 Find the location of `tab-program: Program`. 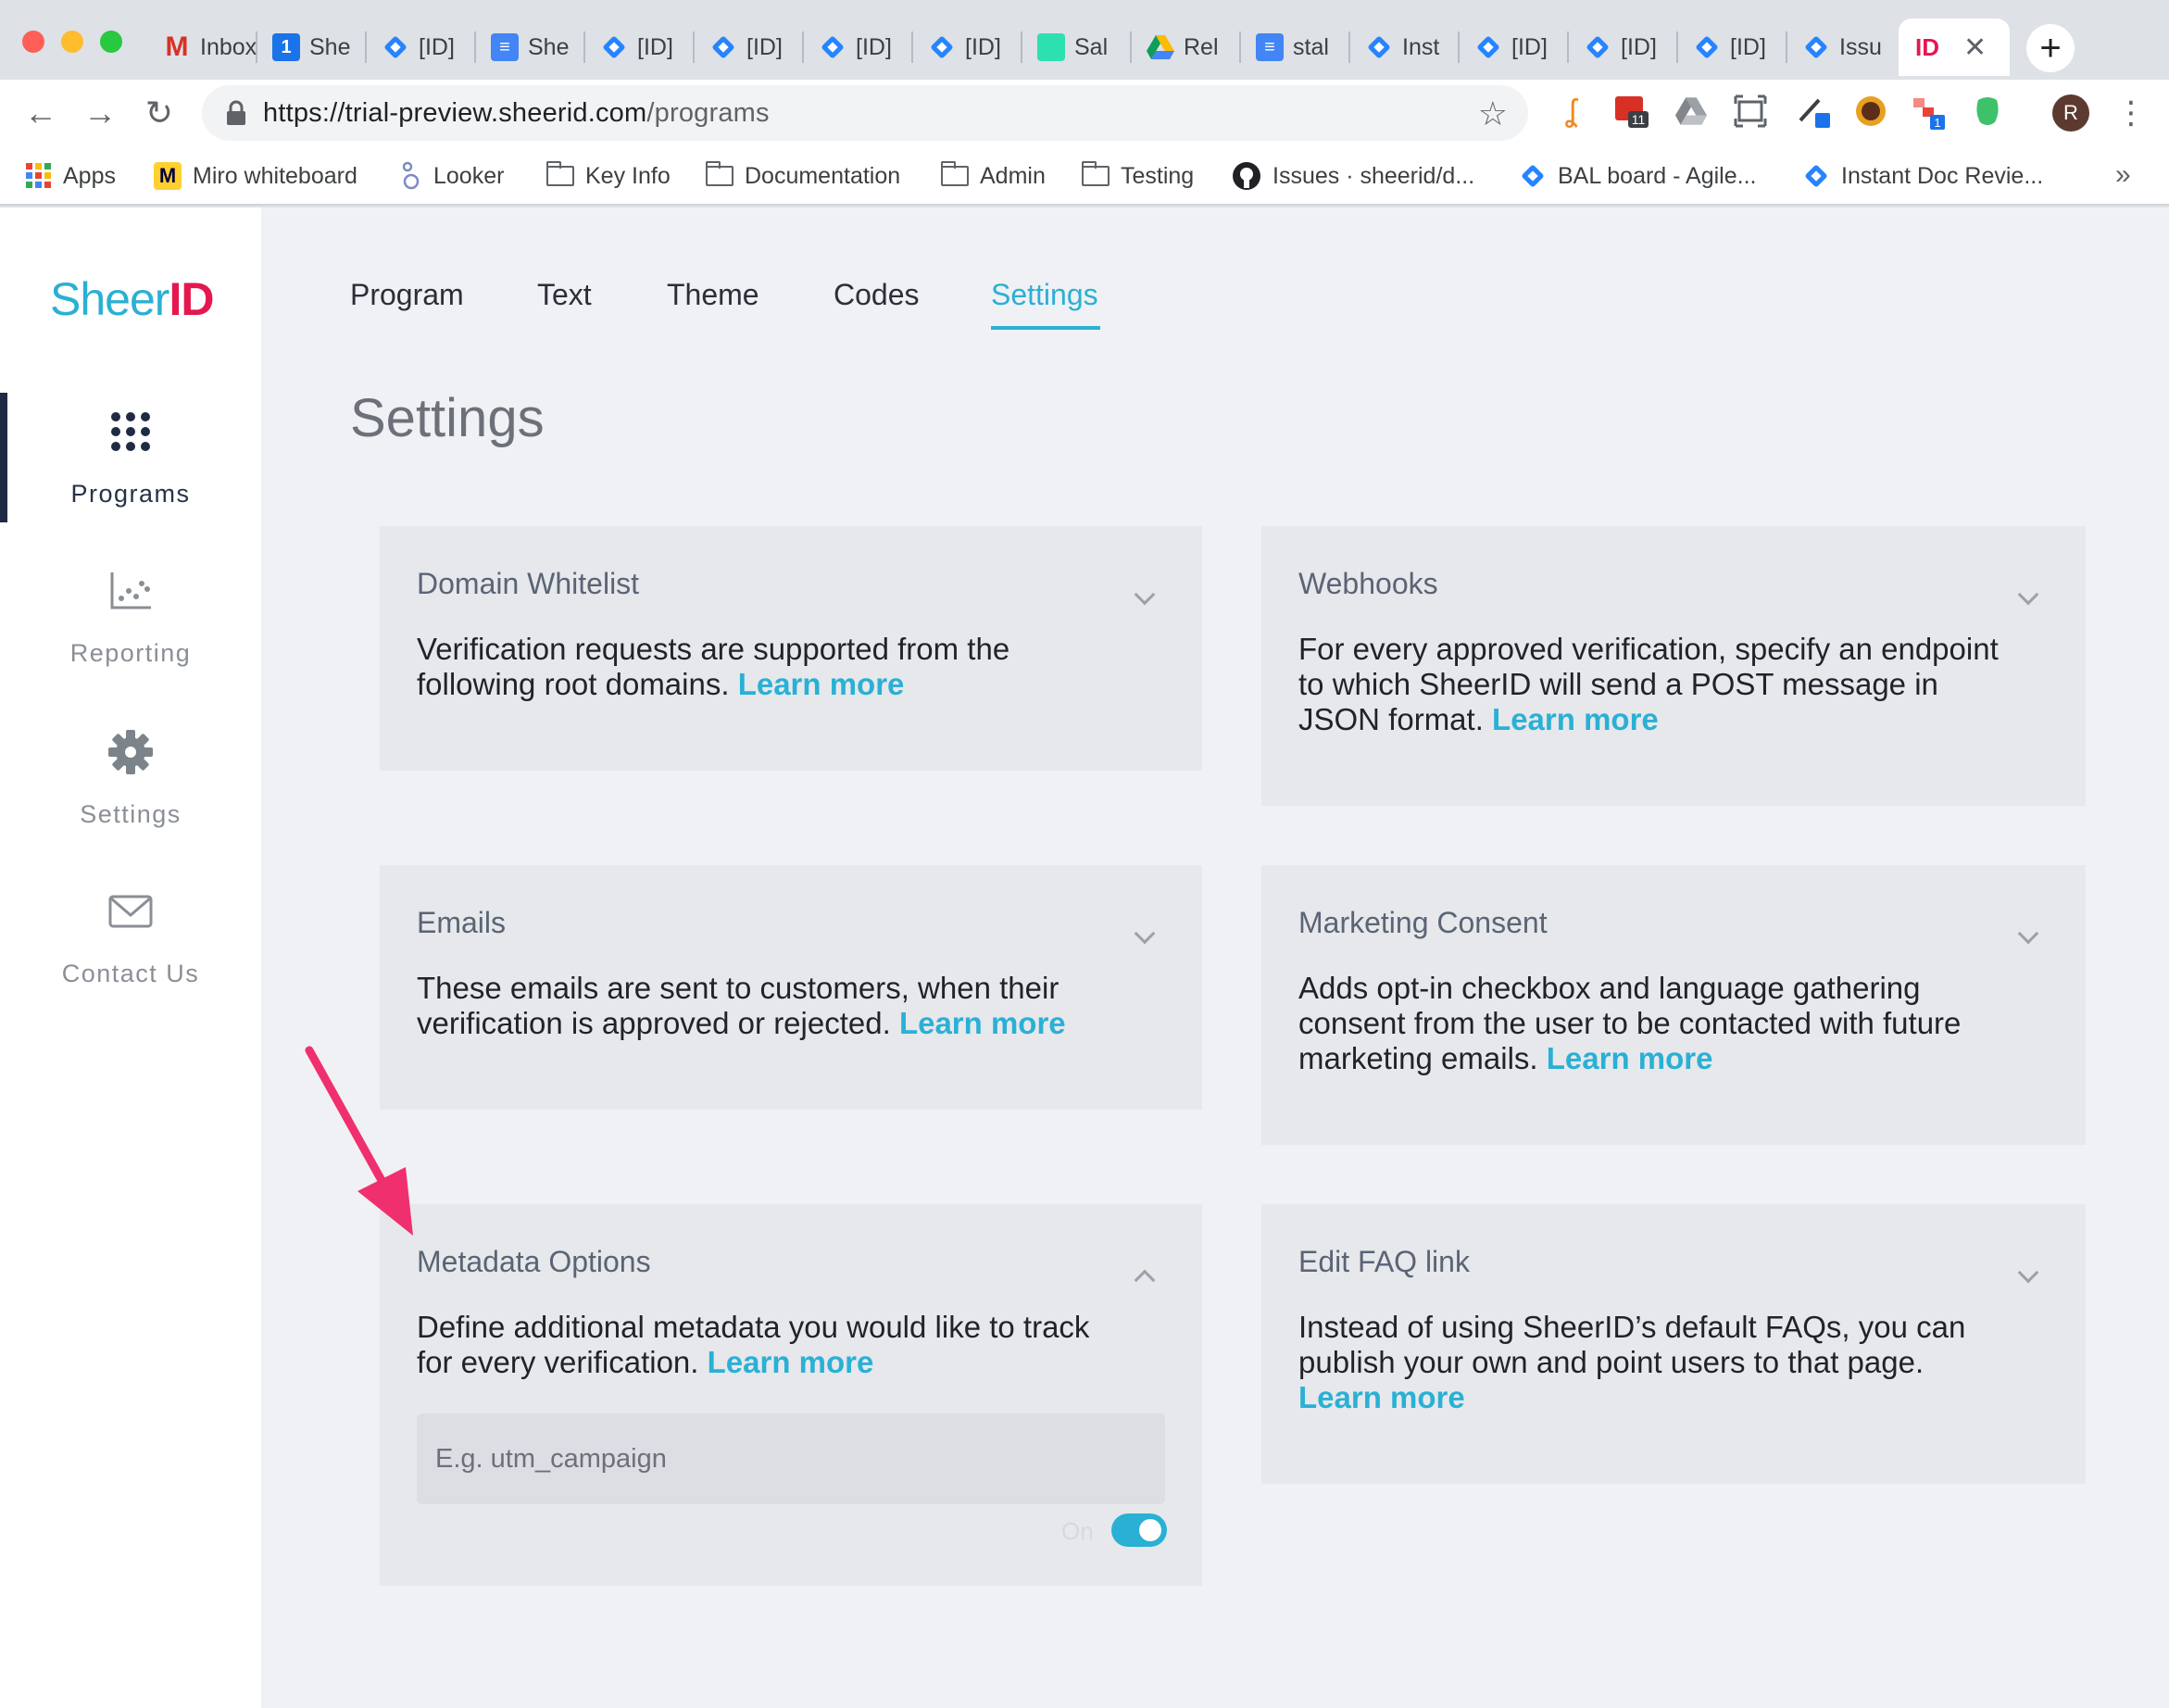

tab-program: Program is located at coordinates (407, 295).